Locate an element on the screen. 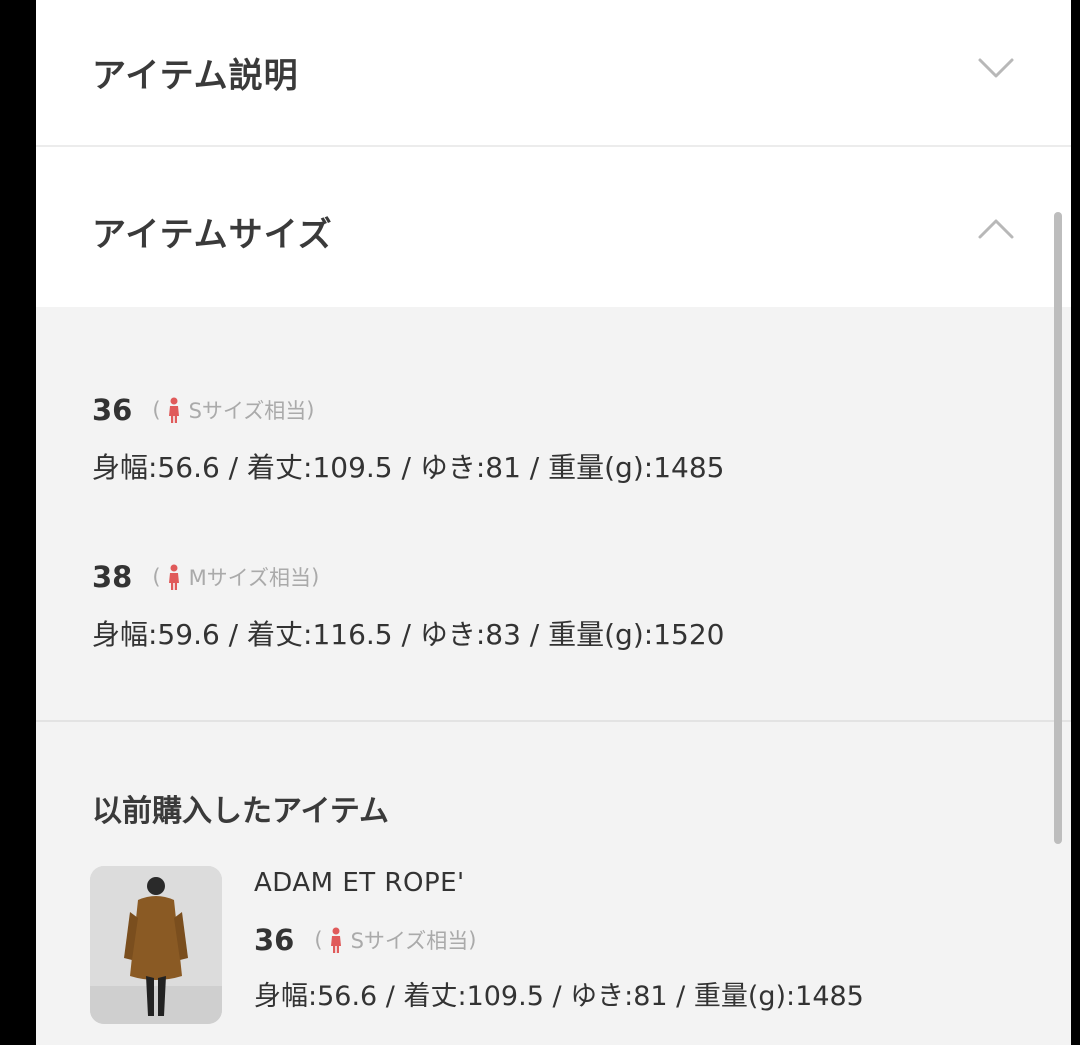 This screenshot has height=1045, width=1080. accordion-title-size: アイテムサイズ is located at coordinates (212, 235).